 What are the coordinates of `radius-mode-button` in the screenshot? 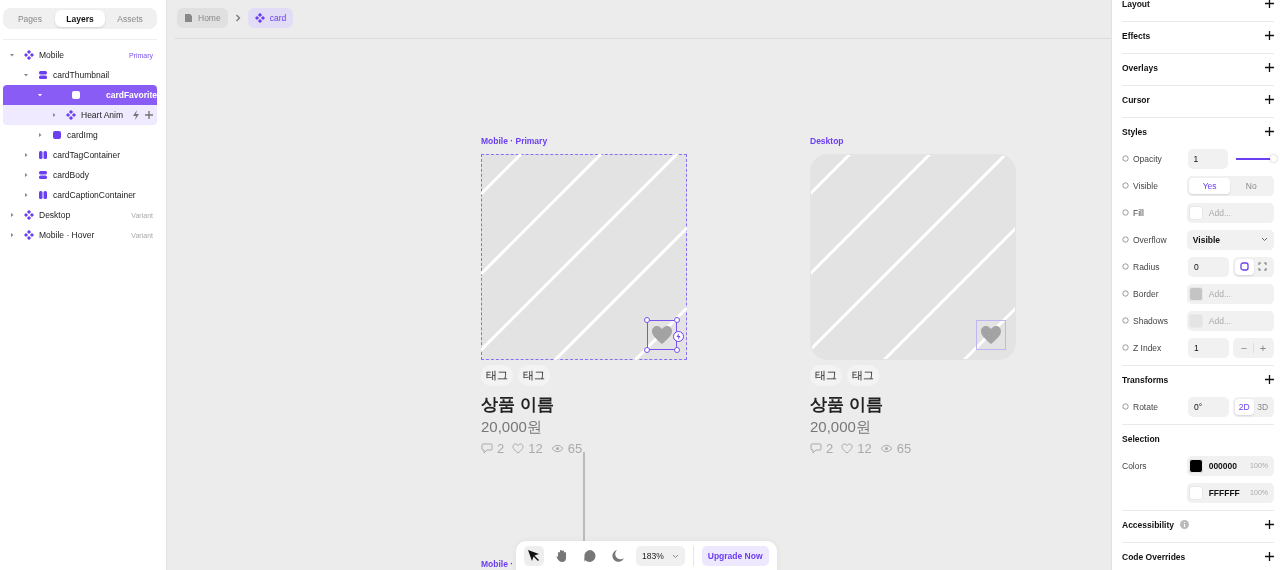 It's located at (1244, 266).